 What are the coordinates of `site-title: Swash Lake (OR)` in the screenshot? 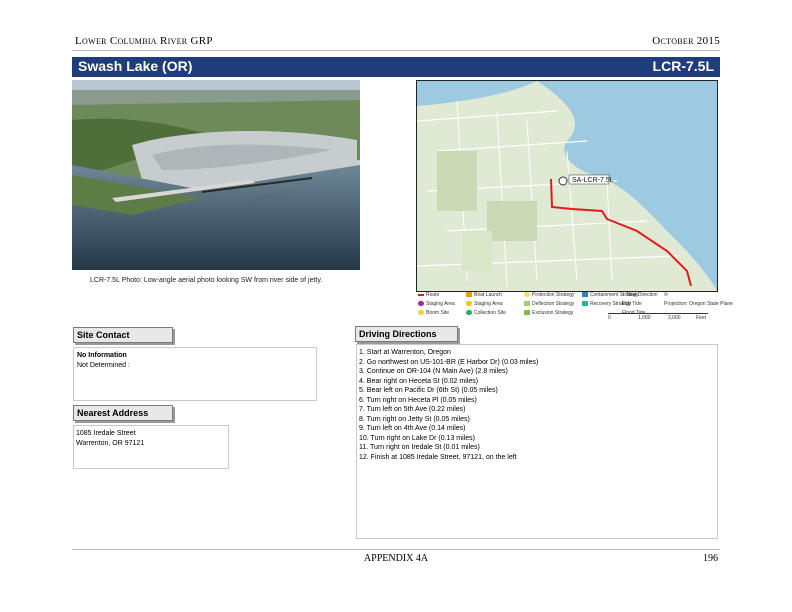 It's located at (135, 66).